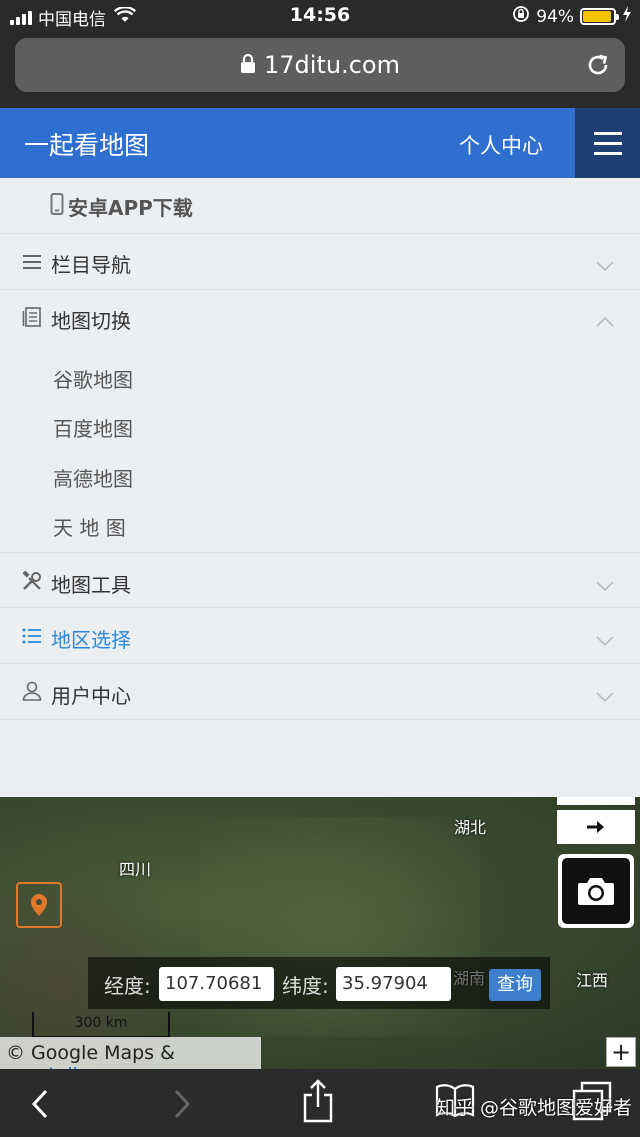 This screenshot has width=640, height=1137. I want to click on arrow-right-icon, so click(595, 827).